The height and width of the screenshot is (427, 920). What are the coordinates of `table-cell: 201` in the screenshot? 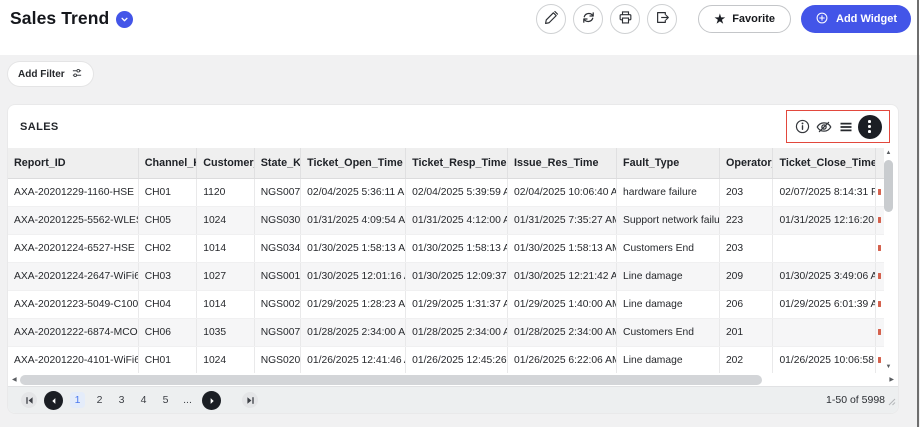 It's located at (746, 332).